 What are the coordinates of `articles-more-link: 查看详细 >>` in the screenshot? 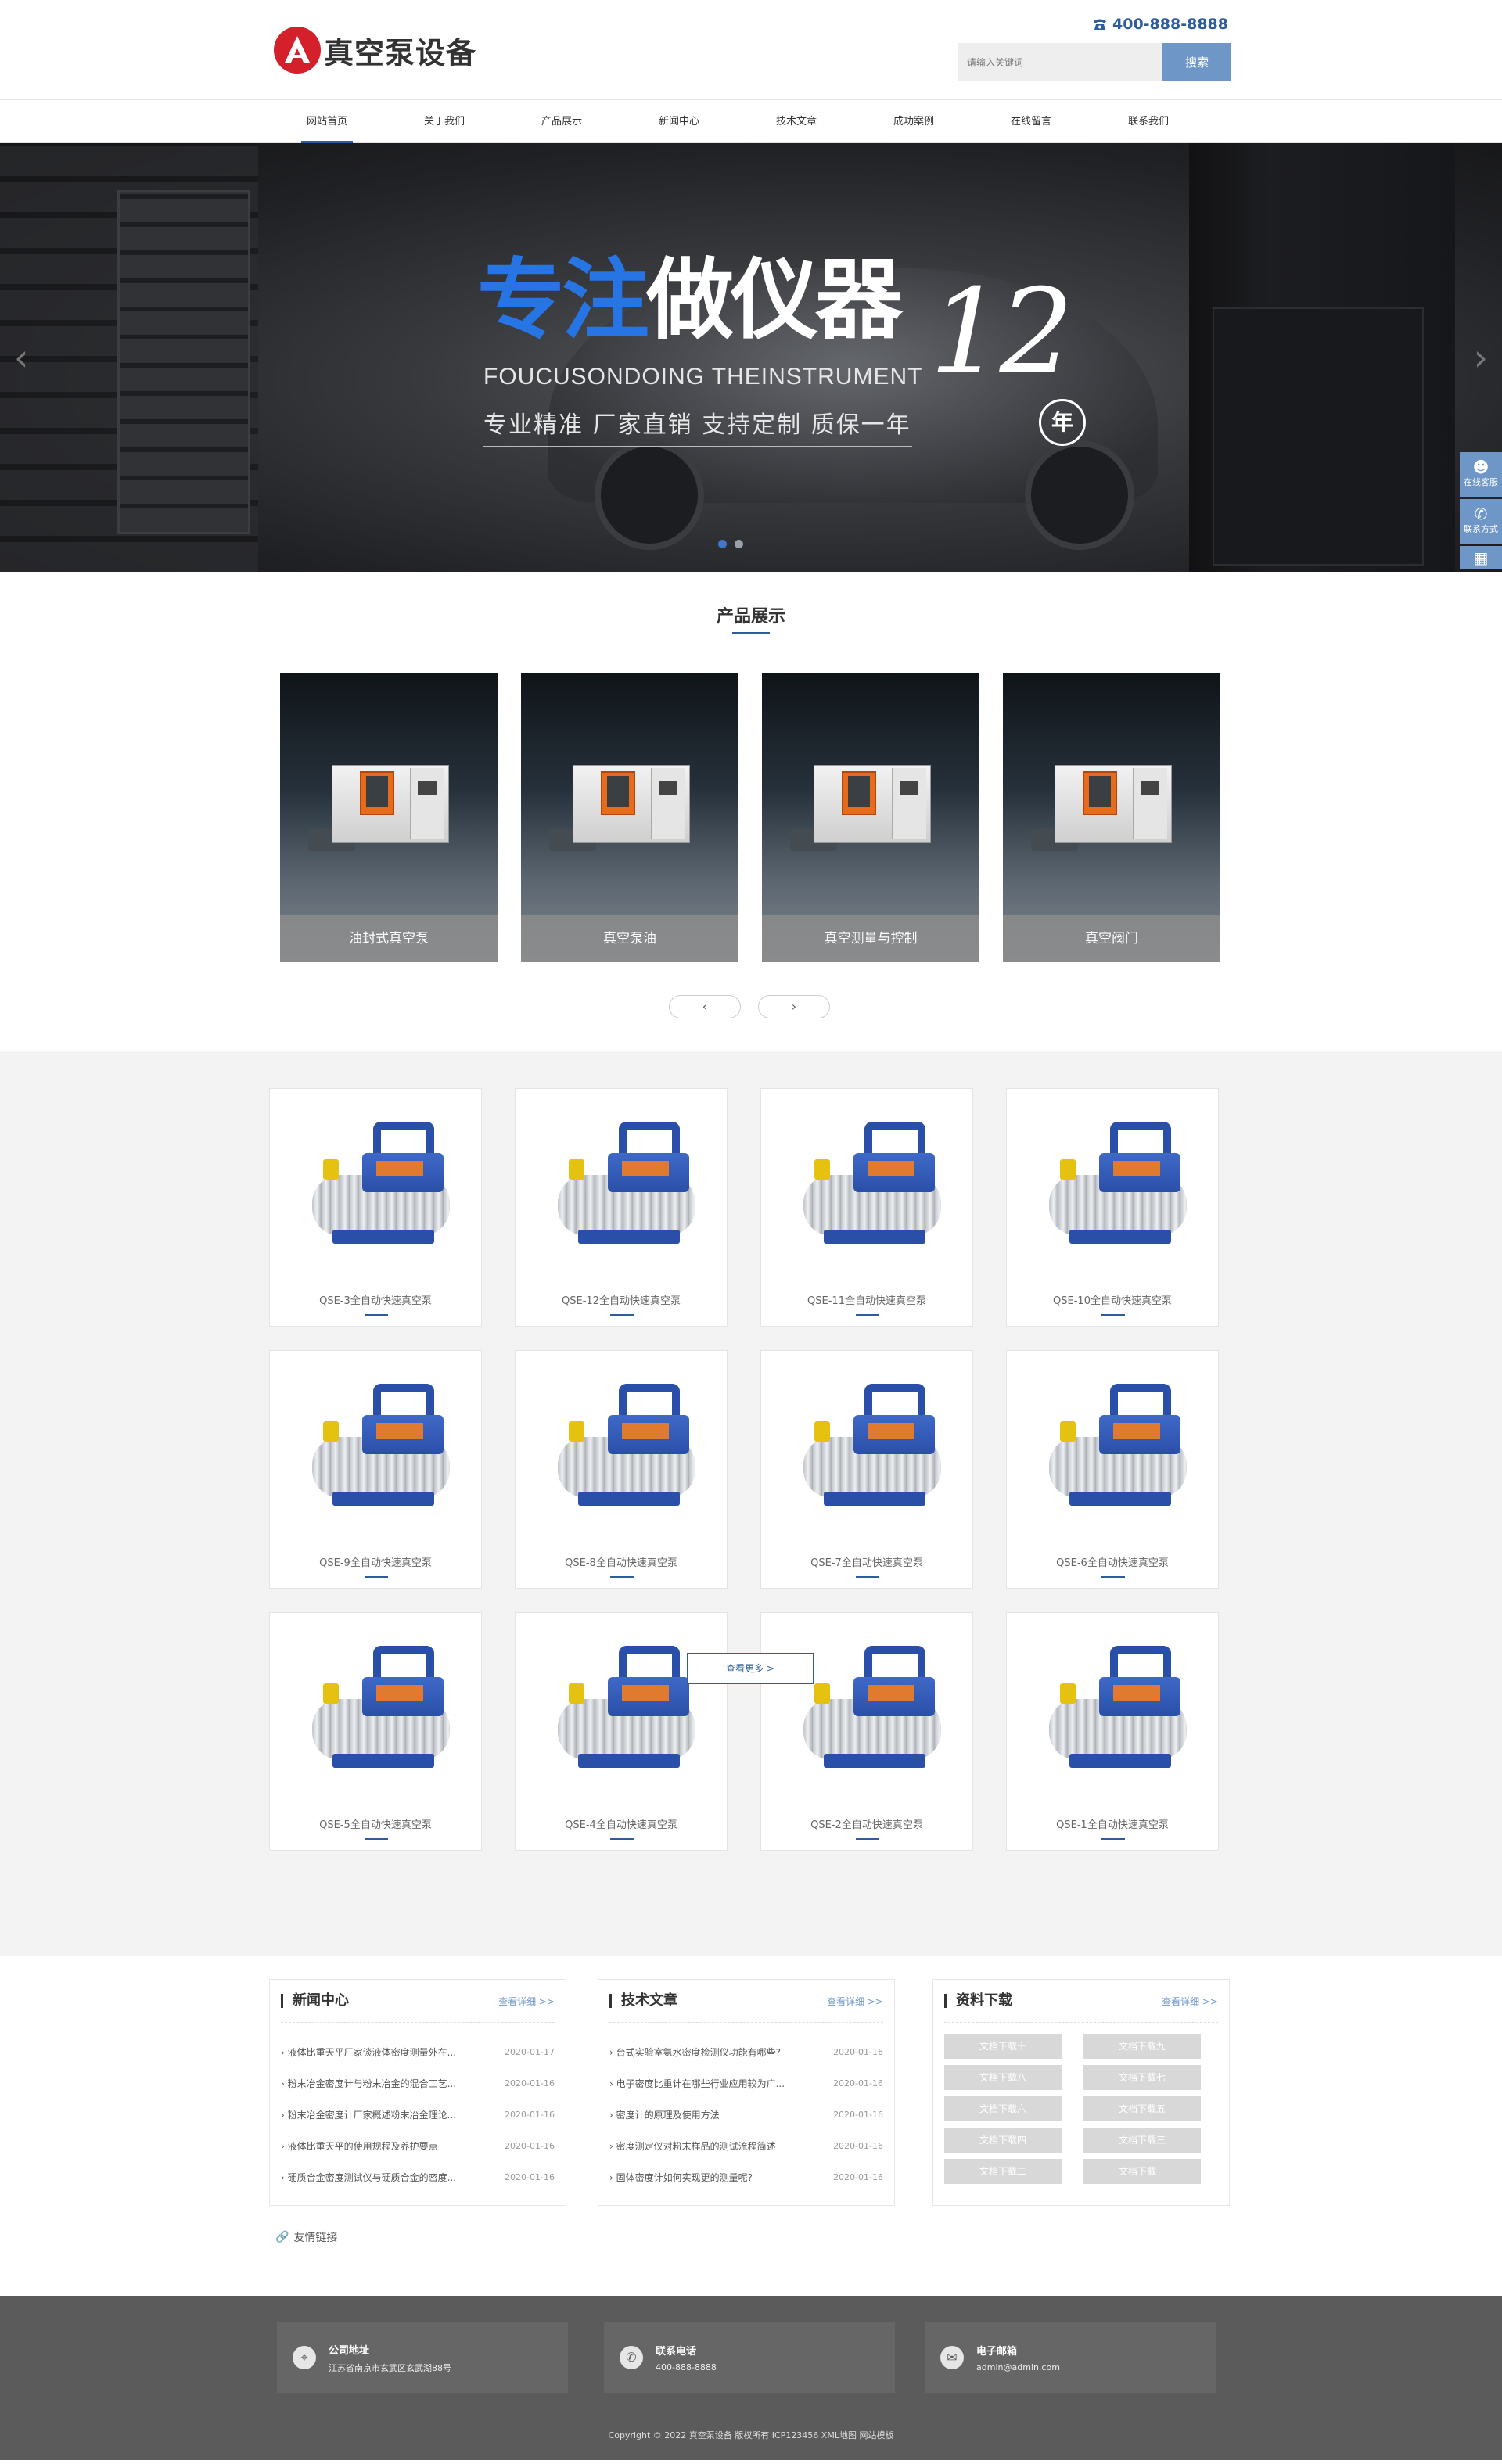 It's located at (855, 2002).